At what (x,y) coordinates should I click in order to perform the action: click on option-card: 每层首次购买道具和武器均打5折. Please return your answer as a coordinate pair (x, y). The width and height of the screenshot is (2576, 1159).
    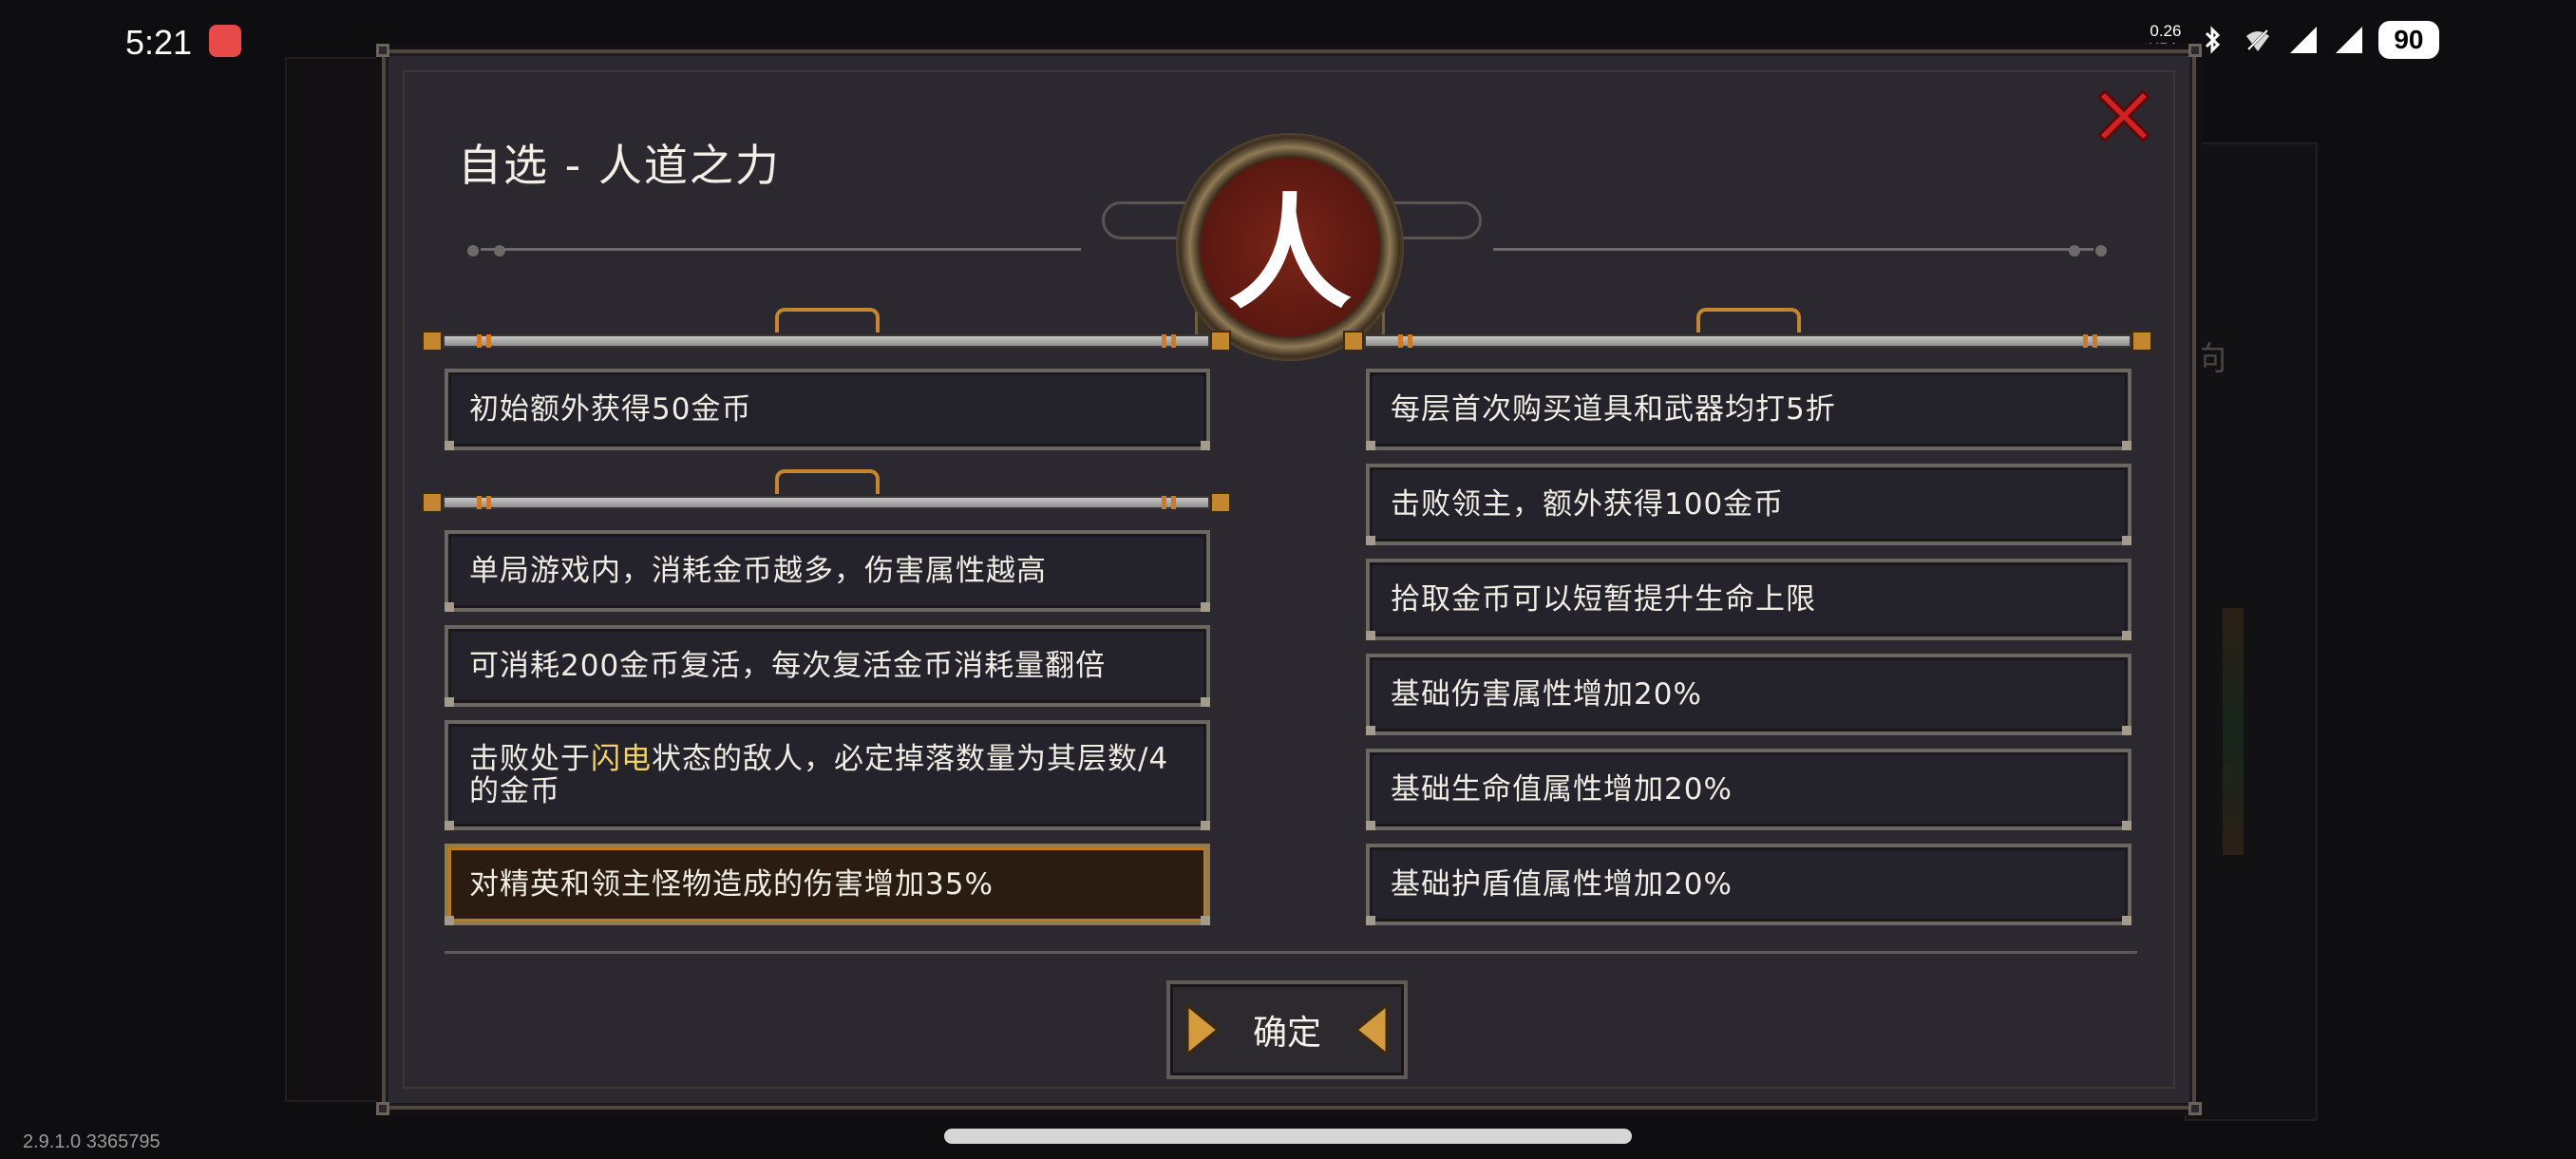
    Looking at the image, I should click on (1748, 409).